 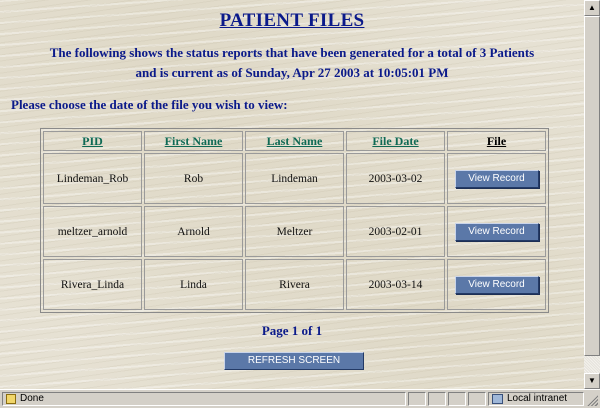 I want to click on table-header-row: PID First Name Last Name File Date File, so click(x=294, y=141).